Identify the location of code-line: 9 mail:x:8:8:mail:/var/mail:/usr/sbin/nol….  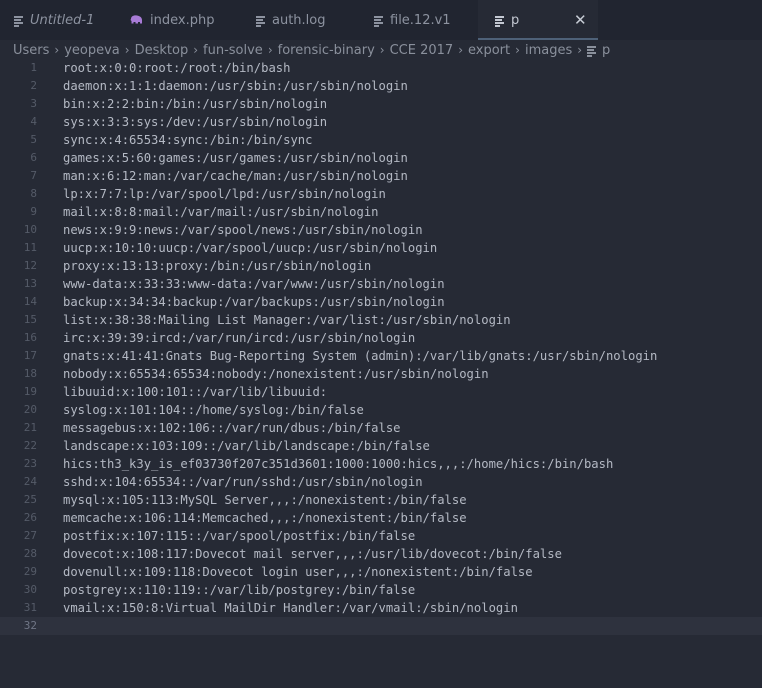
(381, 212).